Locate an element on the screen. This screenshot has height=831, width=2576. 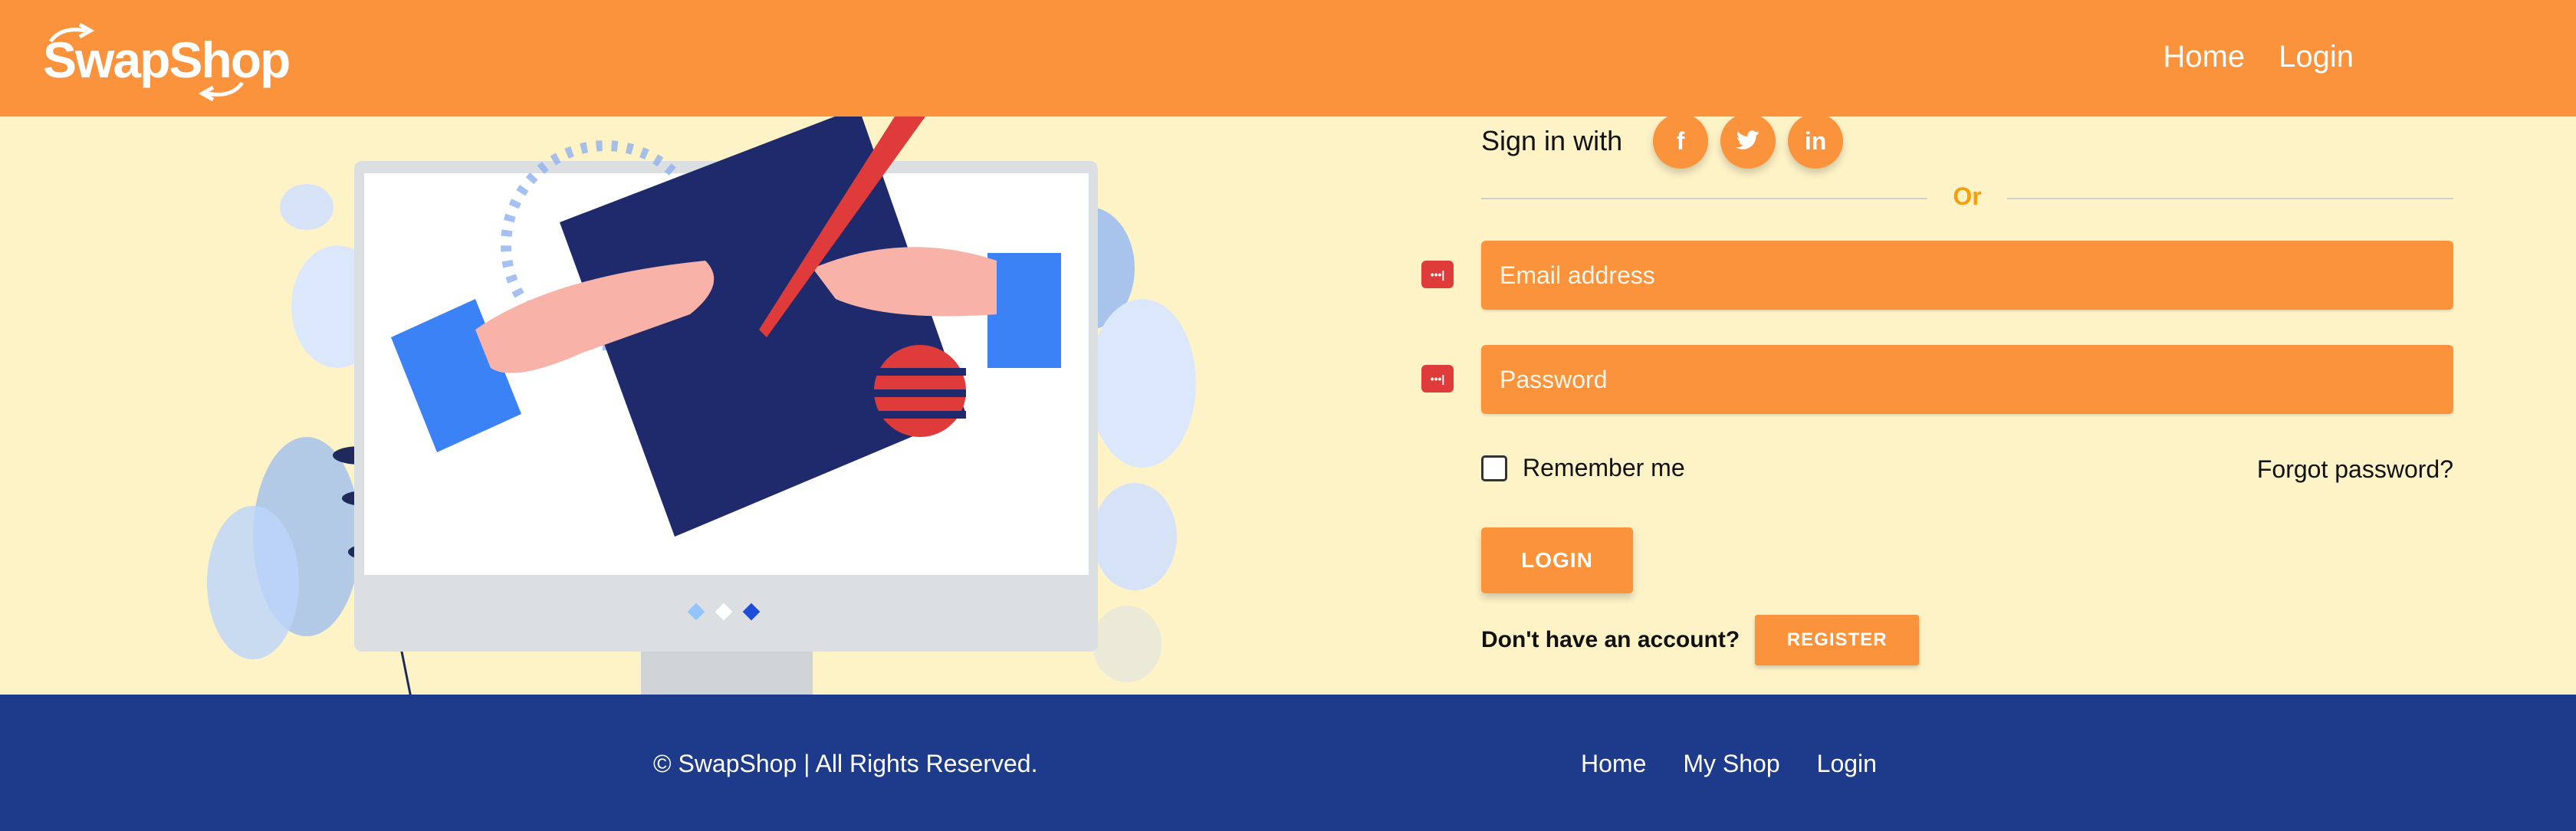
twitter-icon is located at coordinates (1748, 139).